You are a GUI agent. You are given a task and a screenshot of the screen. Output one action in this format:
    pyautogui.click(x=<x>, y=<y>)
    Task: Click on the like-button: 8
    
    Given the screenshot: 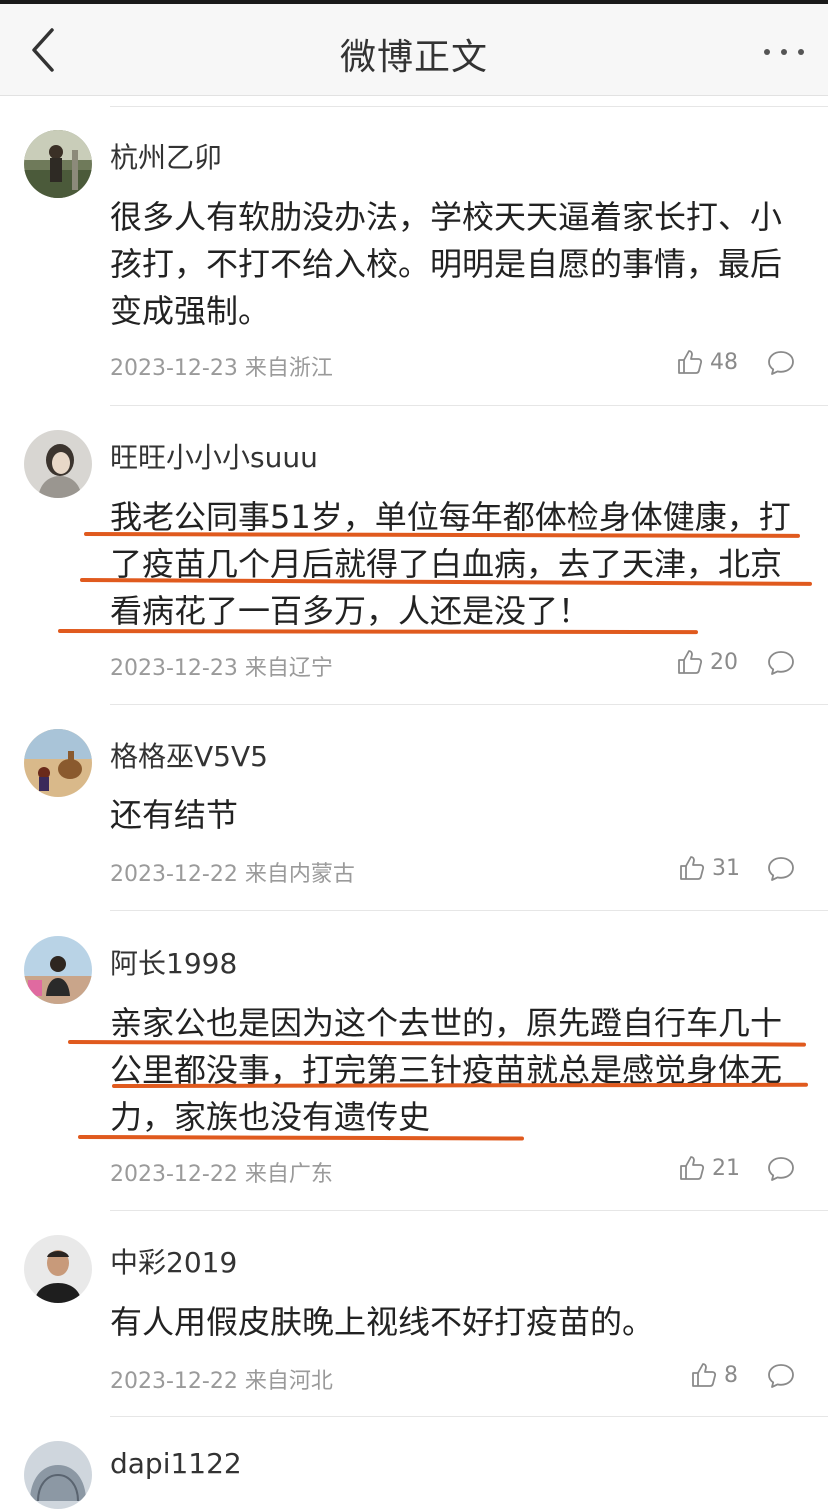 What is the action you would take?
    pyautogui.click(x=714, y=1375)
    